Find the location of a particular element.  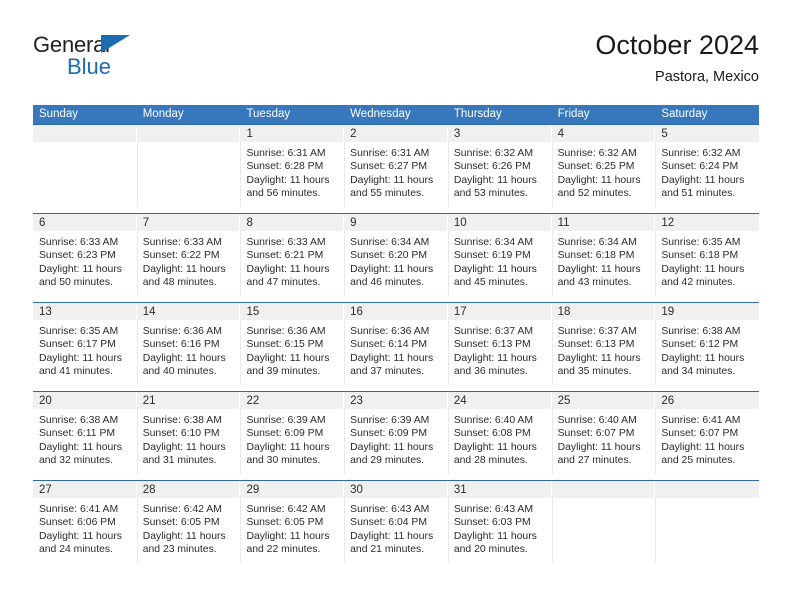

sunset-text: Sunset: 6:26 PM is located at coordinates (492, 167).